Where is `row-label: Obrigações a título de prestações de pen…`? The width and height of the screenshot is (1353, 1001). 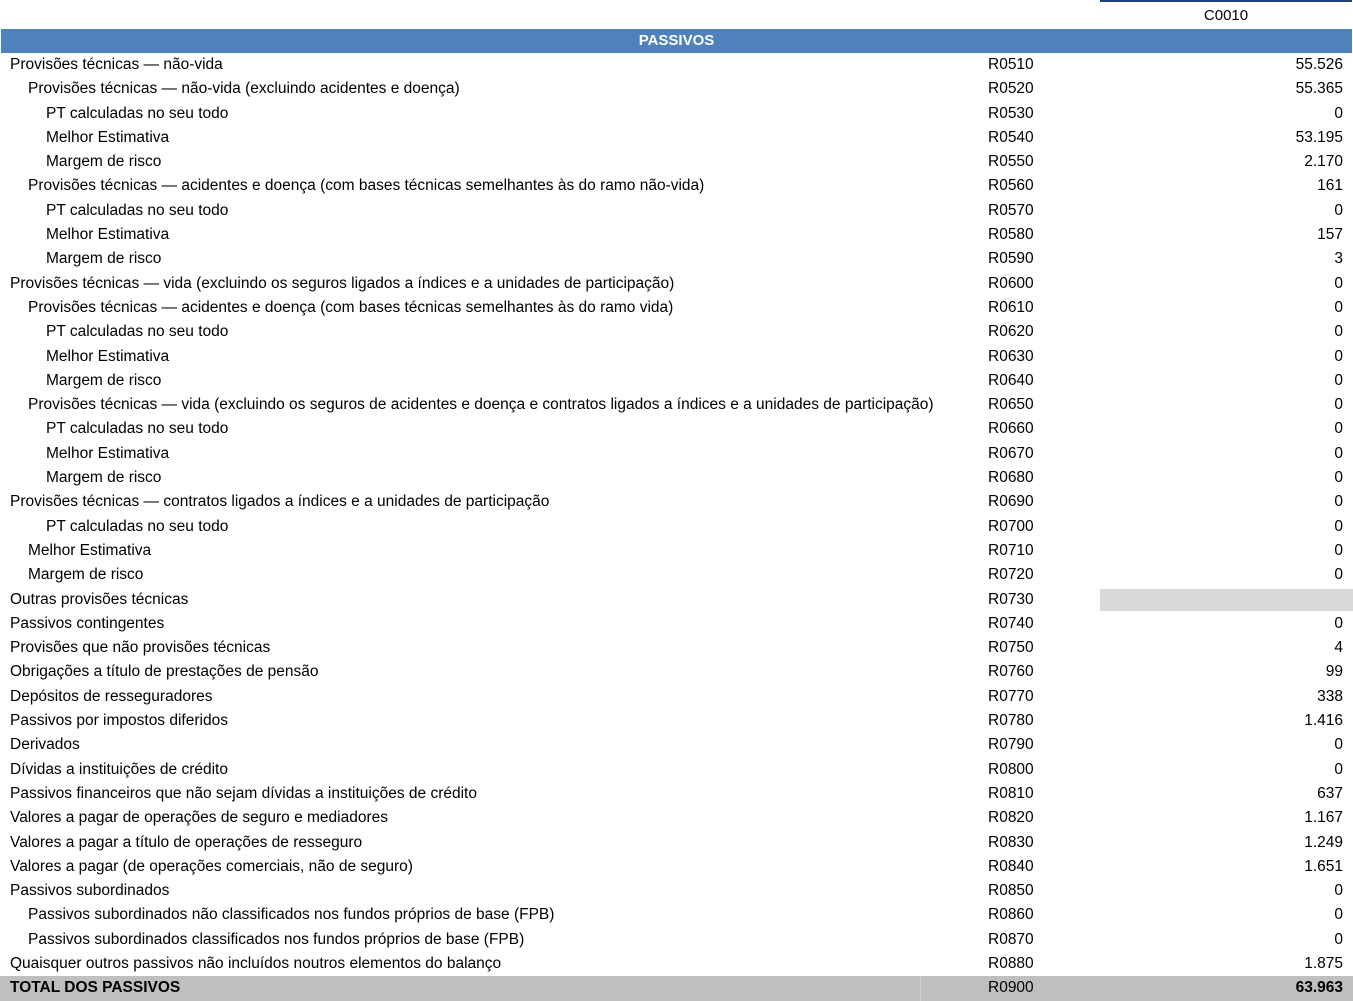 row-label: Obrigações a título de prestações de pen… is located at coordinates (164, 672).